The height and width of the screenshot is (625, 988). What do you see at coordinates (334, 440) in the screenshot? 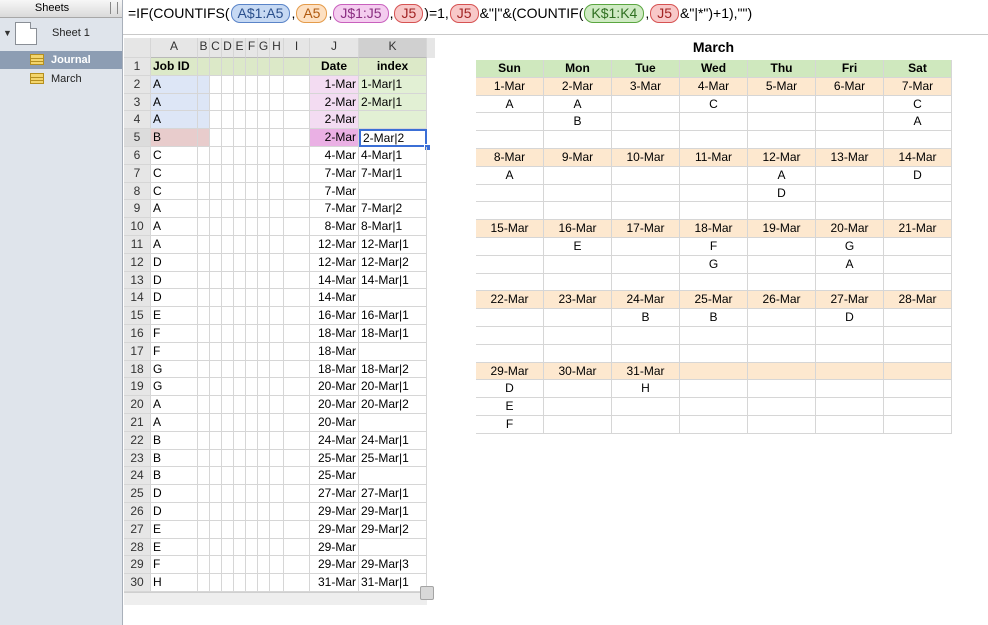
I see `date-cell: 24-Mar` at bounding box center [334, 440].